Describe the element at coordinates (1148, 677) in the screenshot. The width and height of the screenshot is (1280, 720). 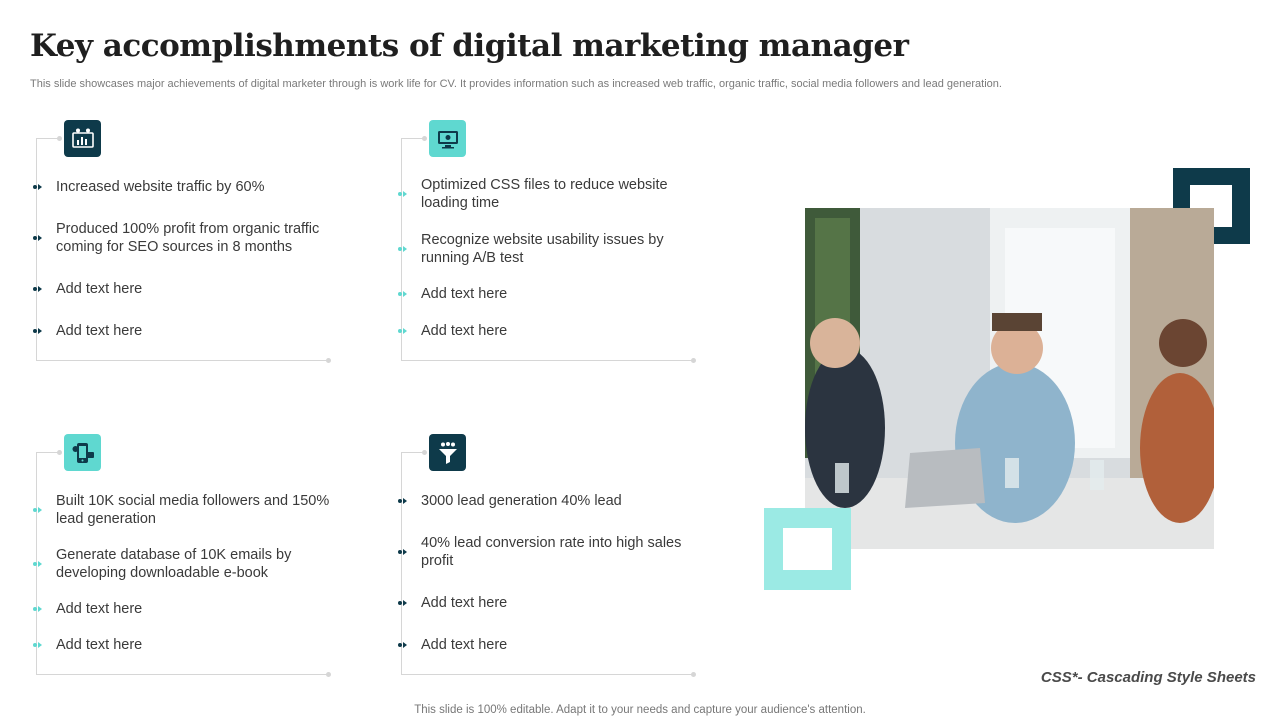
I see `css-footnote: CSS*- Cascading Style Sheets` at that location.